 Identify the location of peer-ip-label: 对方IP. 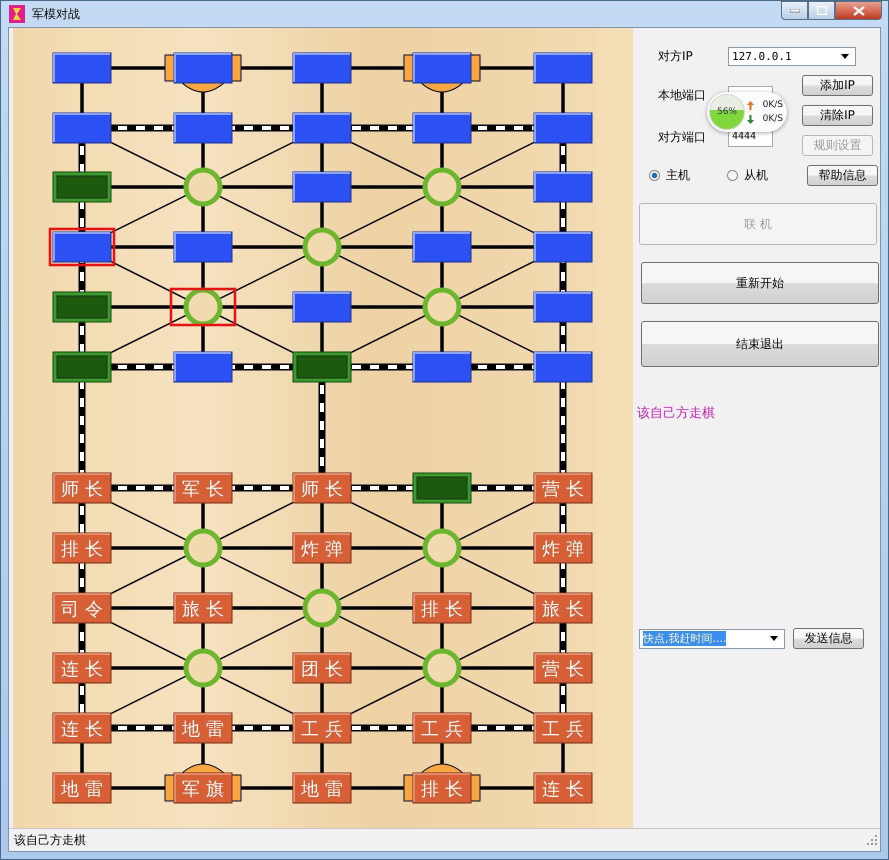
(676, 56).